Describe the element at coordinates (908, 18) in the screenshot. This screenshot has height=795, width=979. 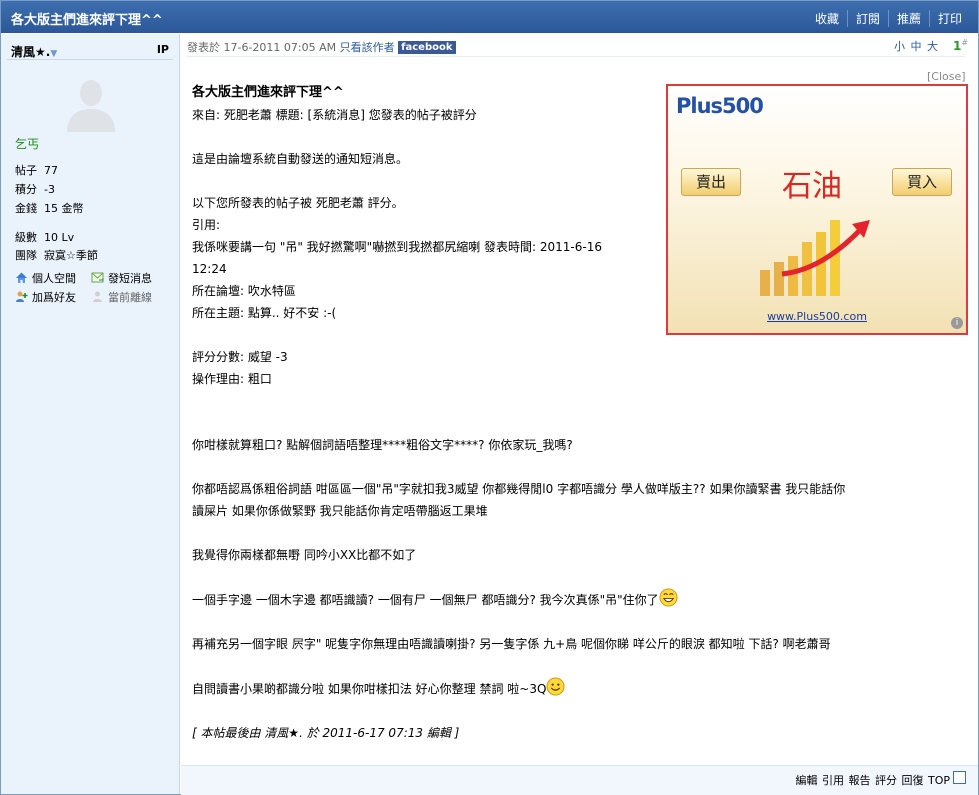
I see `recommend-link: 推薦` at that location.